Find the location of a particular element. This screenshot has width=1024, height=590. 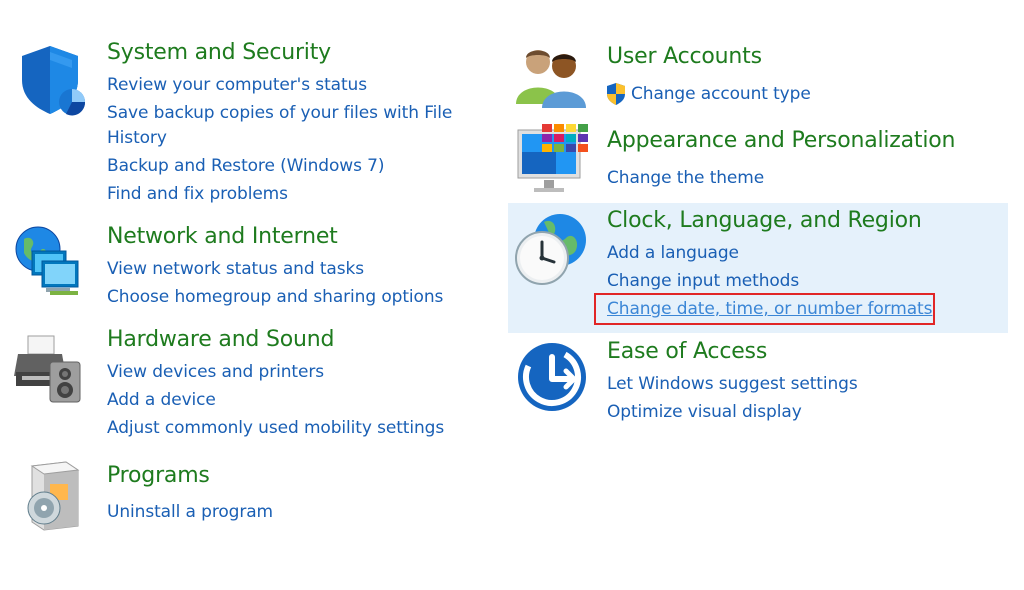

link-find-fix: Find and fix problems is located at coordinates (197, 194).